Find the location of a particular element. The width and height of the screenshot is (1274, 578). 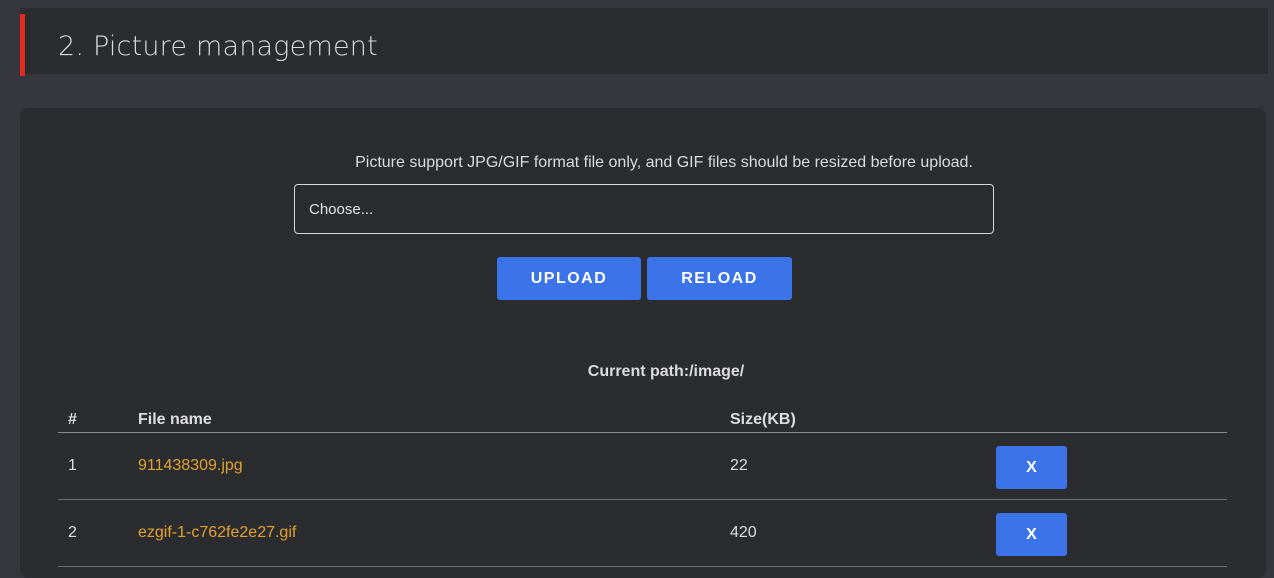

header-index: # is located at coordinates (72, 419).